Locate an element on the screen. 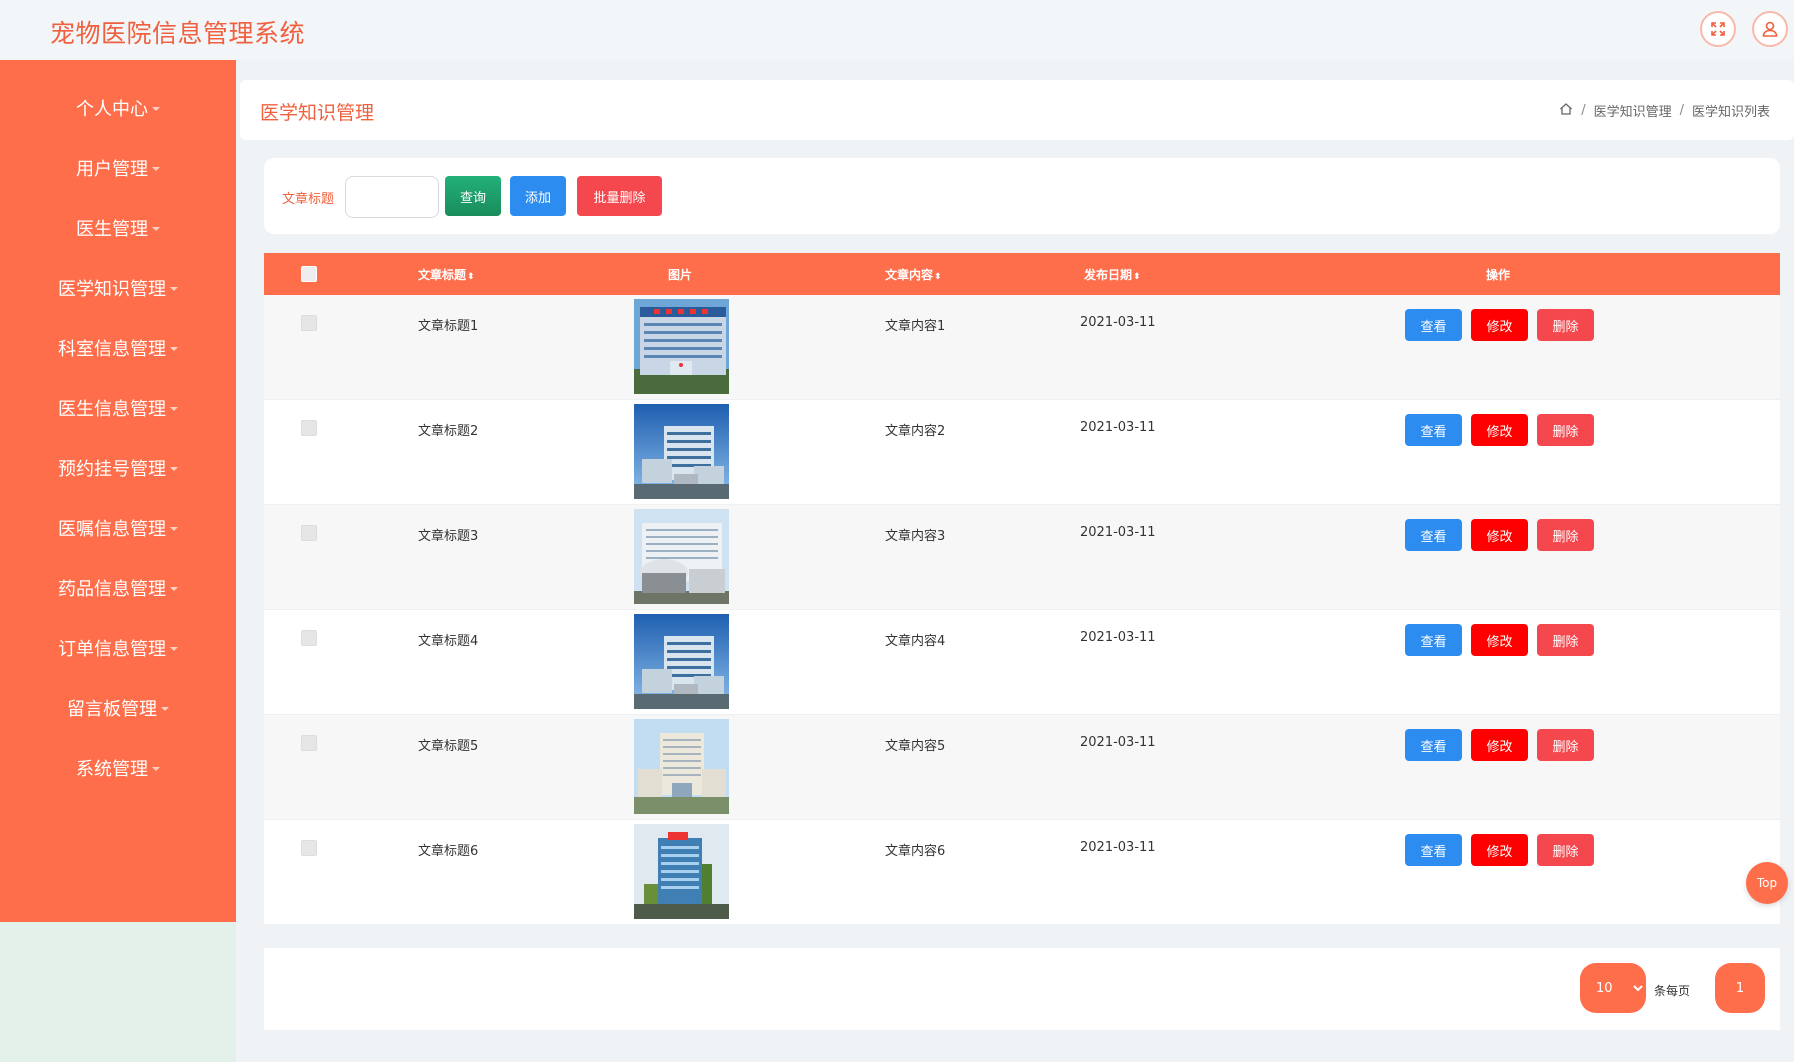 This screenshot has height=1062, width=1794. sidebar-item-personal-center: 个人中心 is located at coordinates (118, 108).